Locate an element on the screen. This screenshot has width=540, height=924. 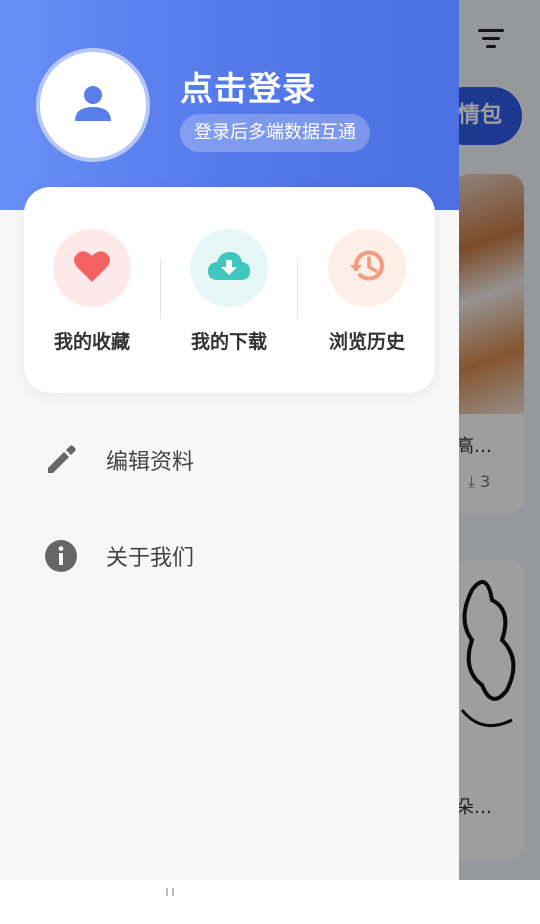
downloads-icon-circle is located at coordinates (229, 268).